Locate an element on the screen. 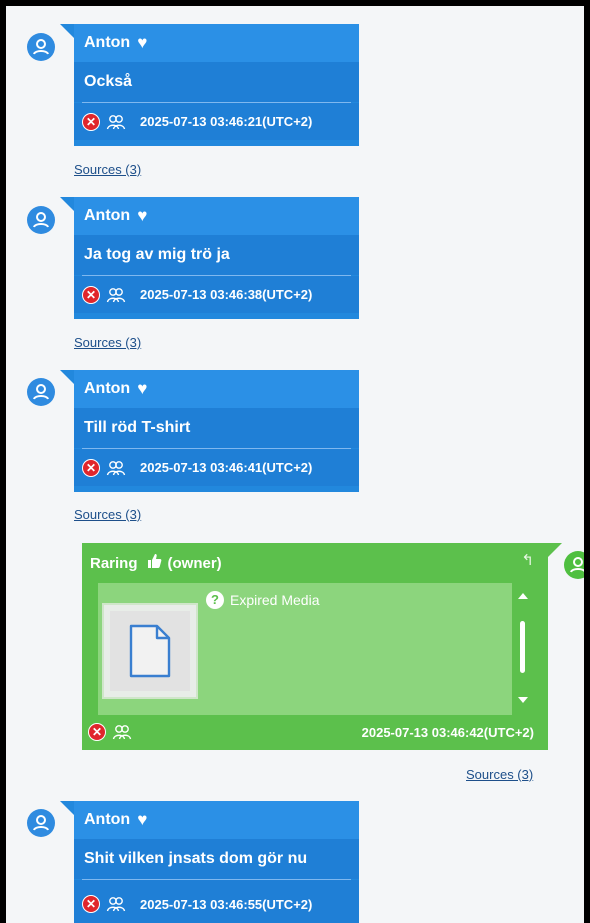 The height and width of the screenshot is (923, 590). message-text: Ja tog av mig trö ja is located at coordinates (216, 255).